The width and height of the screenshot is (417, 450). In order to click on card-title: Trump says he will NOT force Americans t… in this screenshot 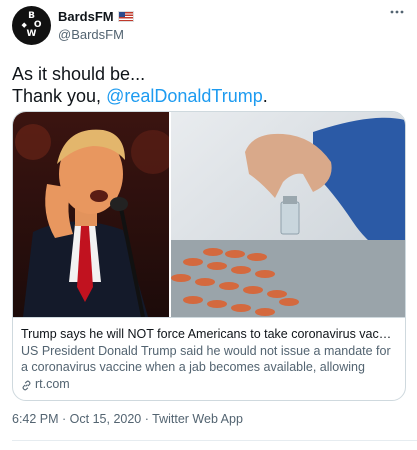, I will do `click(209, 334)`.